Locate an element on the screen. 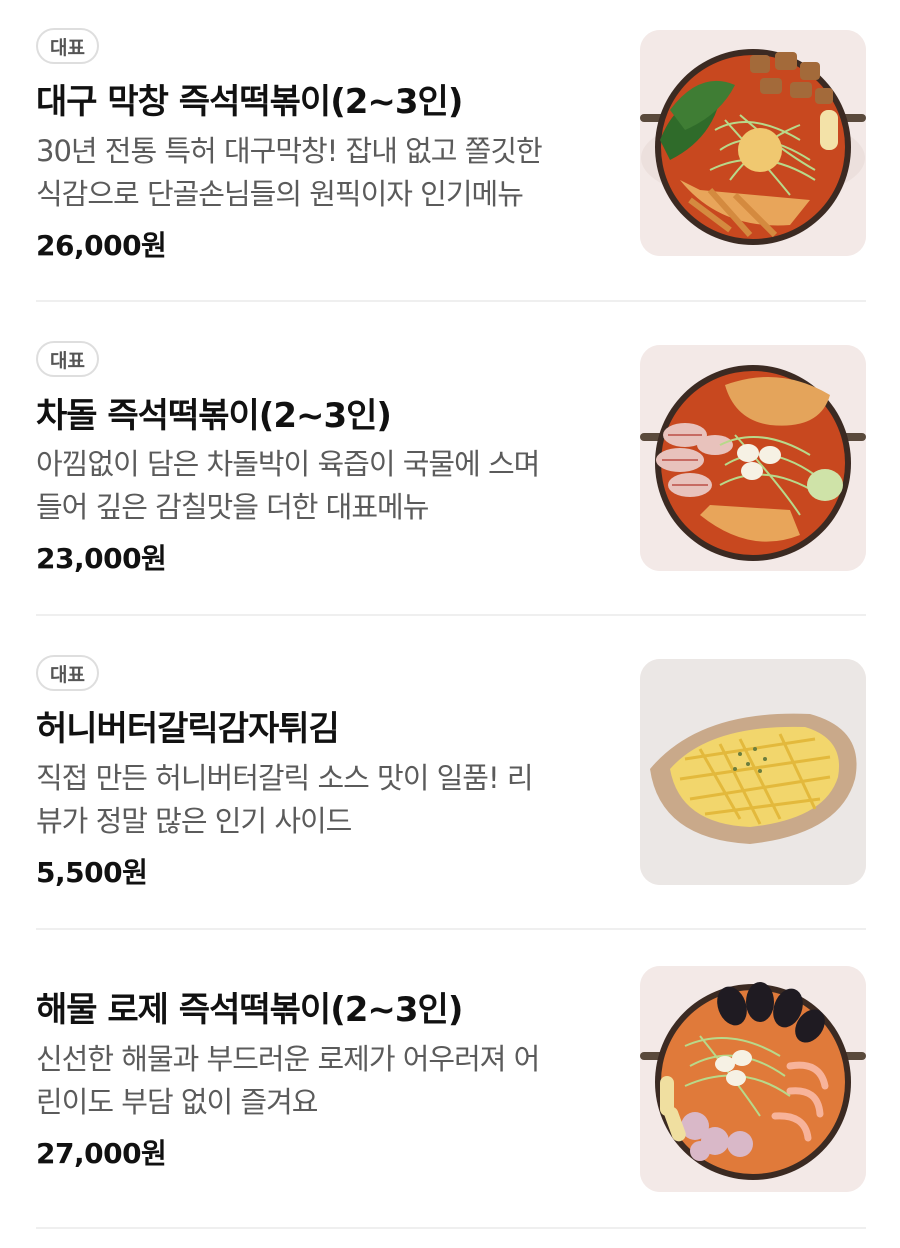 Image resolution: width=900 pixels, height=1248 pixels. menu-item-description: 직접 만든 허니버터갈릭 소스 맛이 일품! 리 뷰가 정말 많은 인기 사이드 is located at coordinates (285, 799).